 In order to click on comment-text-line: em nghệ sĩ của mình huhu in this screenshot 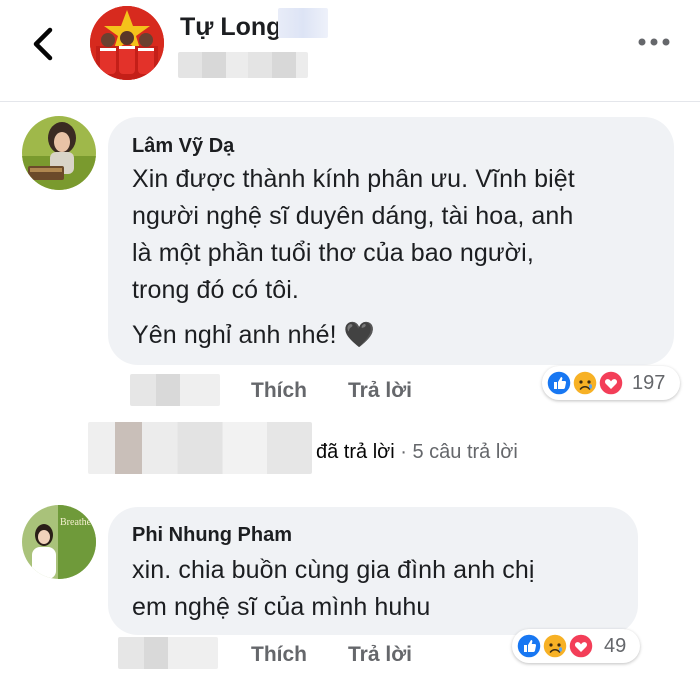, I will do `click(281, 607)`.